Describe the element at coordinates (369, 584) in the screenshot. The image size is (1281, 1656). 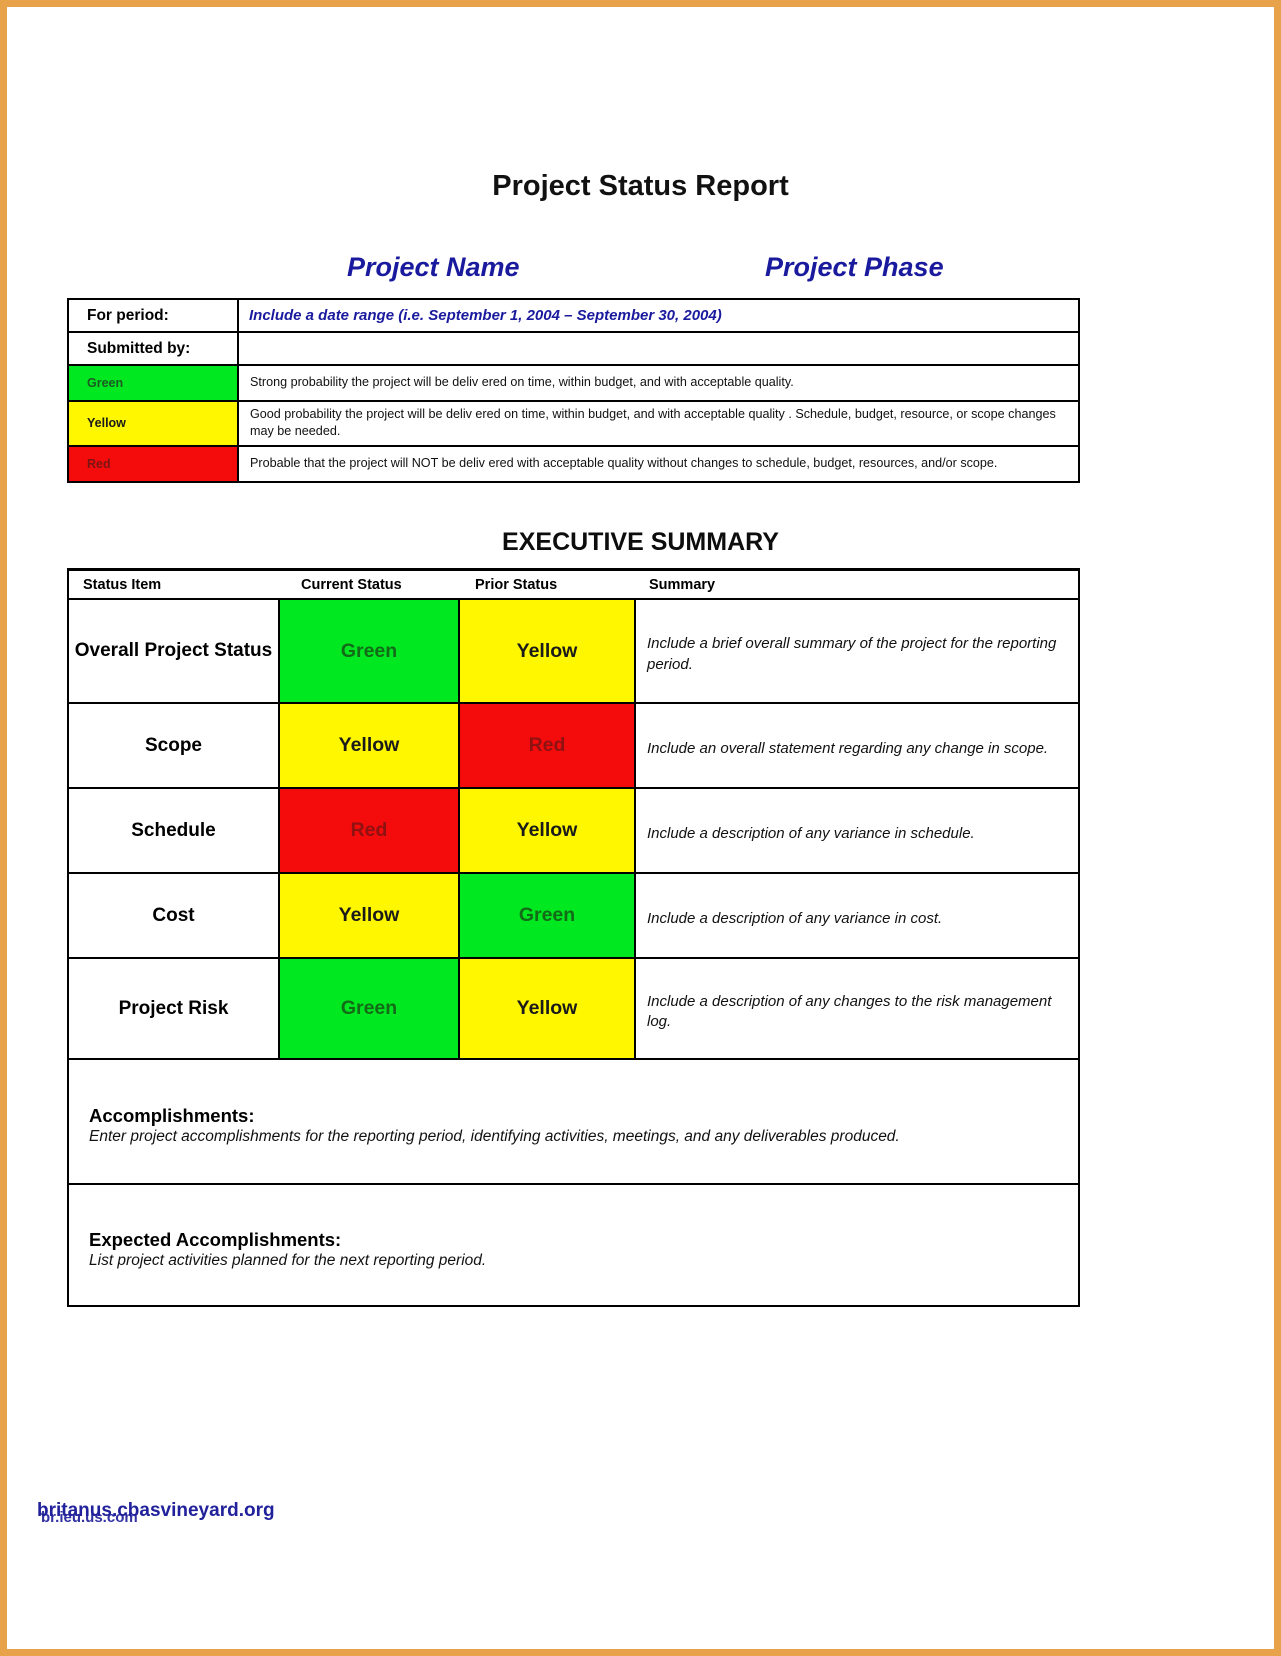
I see `column-header-current-status: Current Status` at that location.